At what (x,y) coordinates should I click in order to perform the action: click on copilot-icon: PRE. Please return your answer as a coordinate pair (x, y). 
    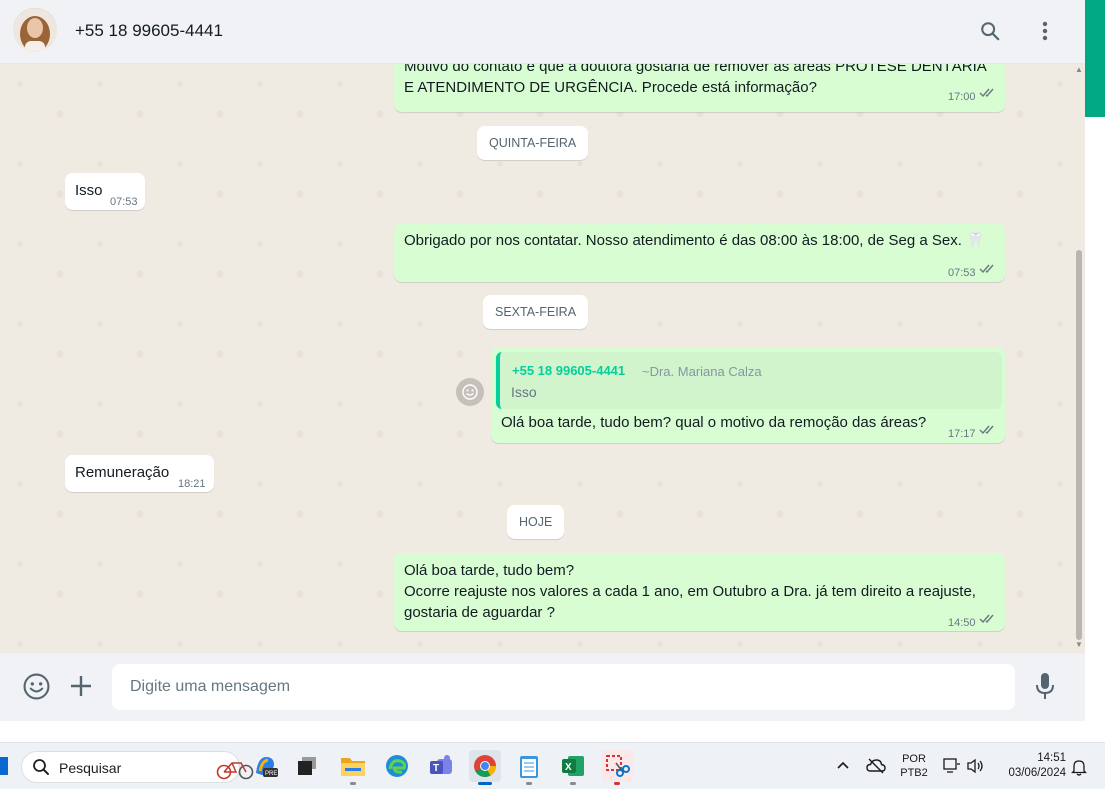
    Looking at the image, I should click on (265, 766).